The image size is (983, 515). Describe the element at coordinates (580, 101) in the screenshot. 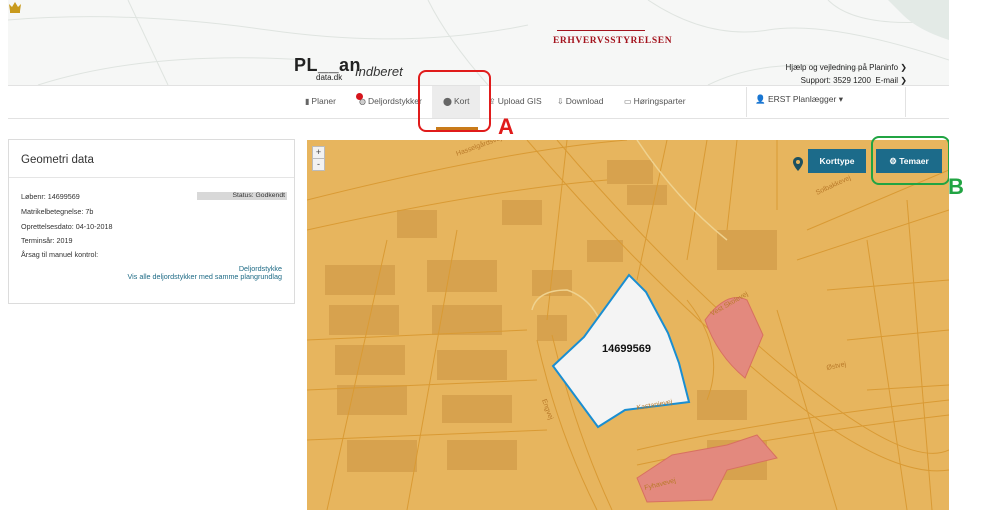

I see `nav-download: ⇩ Download` at that location.